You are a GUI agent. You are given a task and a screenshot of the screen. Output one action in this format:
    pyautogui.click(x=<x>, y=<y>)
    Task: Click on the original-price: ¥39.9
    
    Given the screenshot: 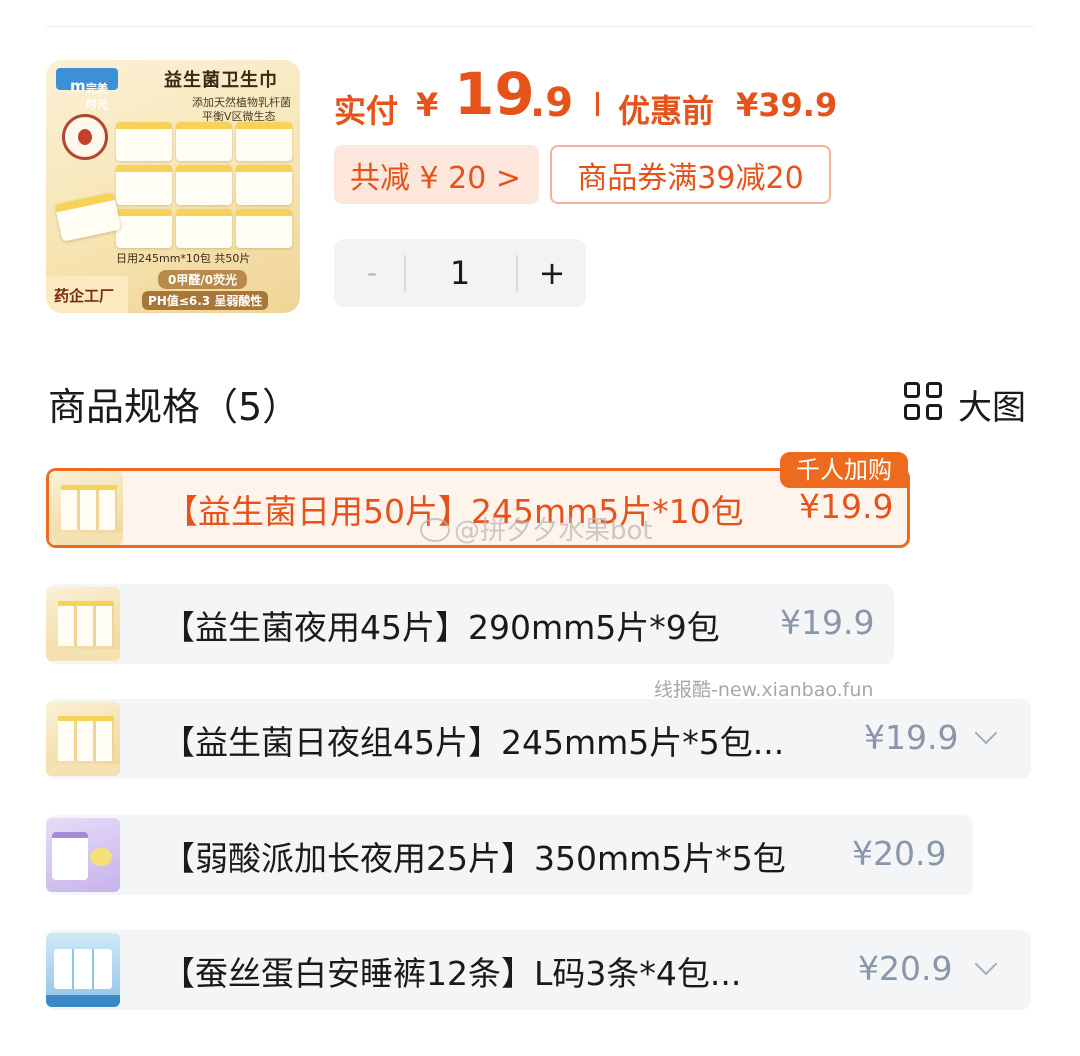 What is the action you would take?
    pyautogui.click(x=787, y=105)
    